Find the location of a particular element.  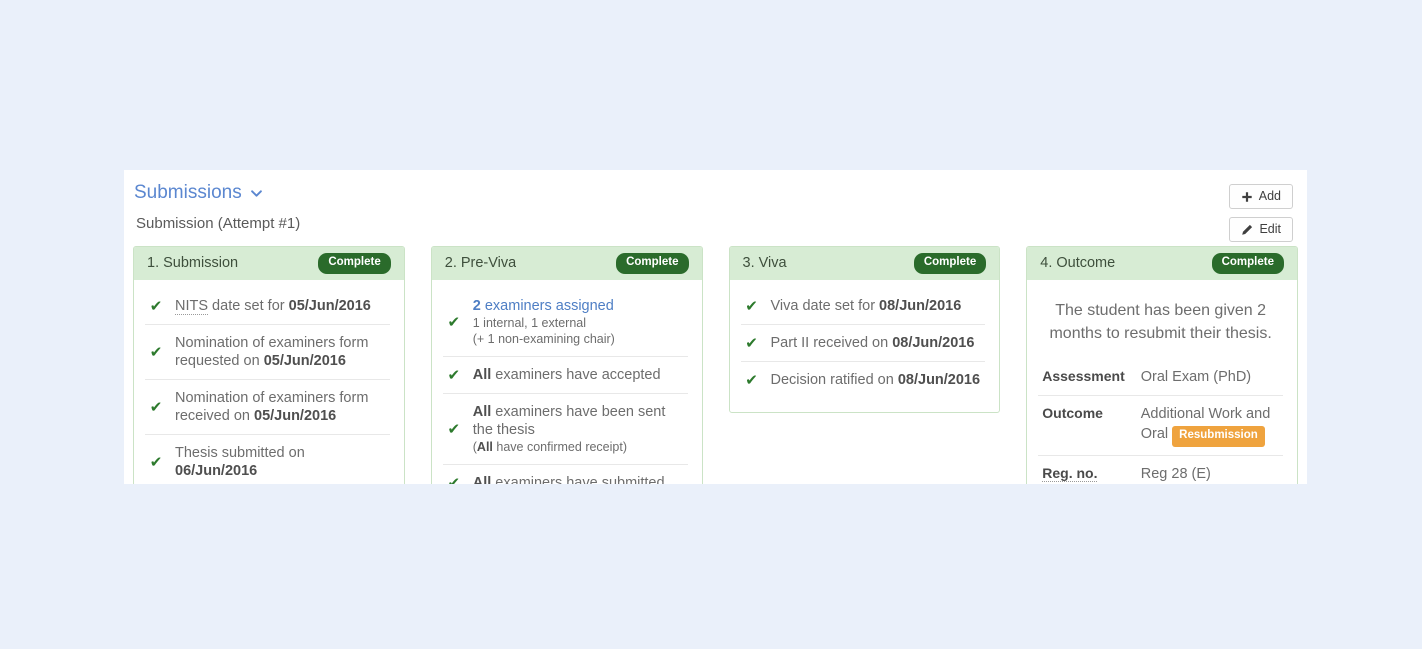

checklist-item-subtext: 1 internal, 1 external is located at coordinates (544, 323).